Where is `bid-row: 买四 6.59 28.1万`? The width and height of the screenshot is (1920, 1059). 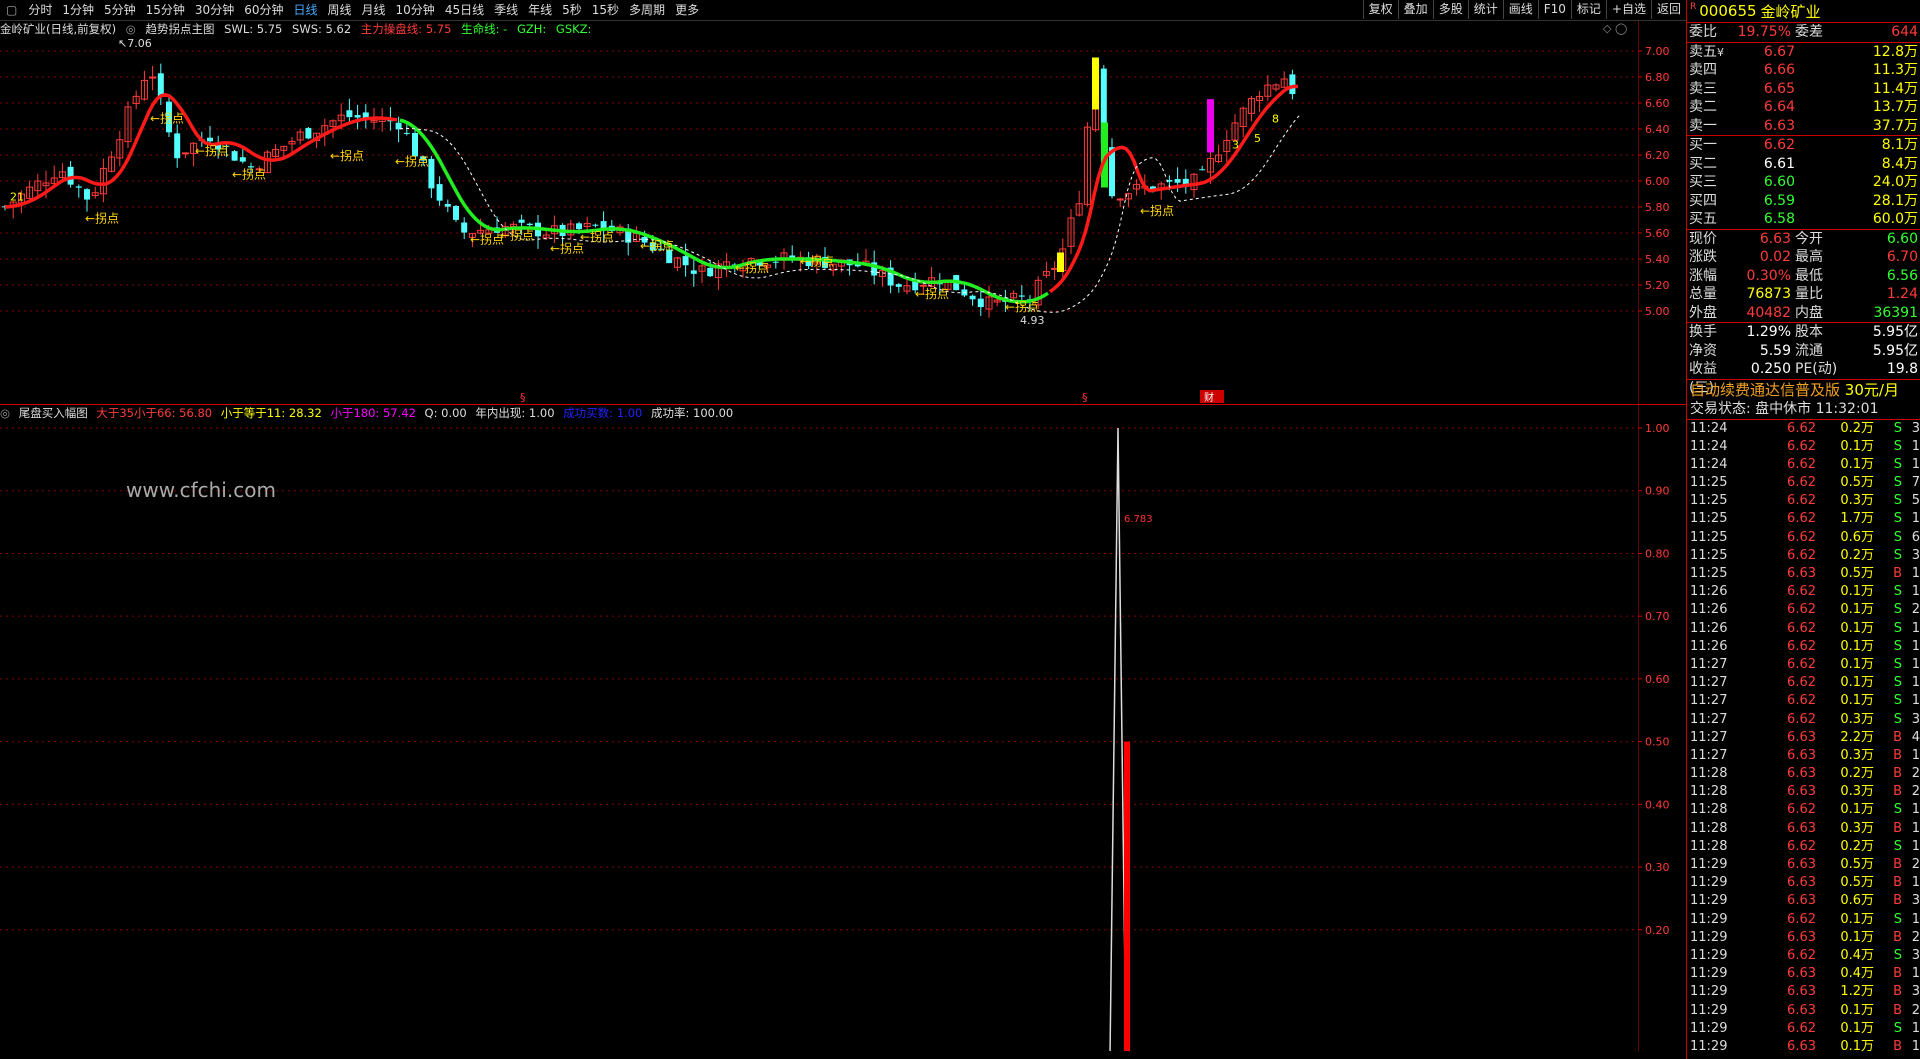 bid-row: 买四 6.59 28.1万 is located at coordinates (1803, 201).